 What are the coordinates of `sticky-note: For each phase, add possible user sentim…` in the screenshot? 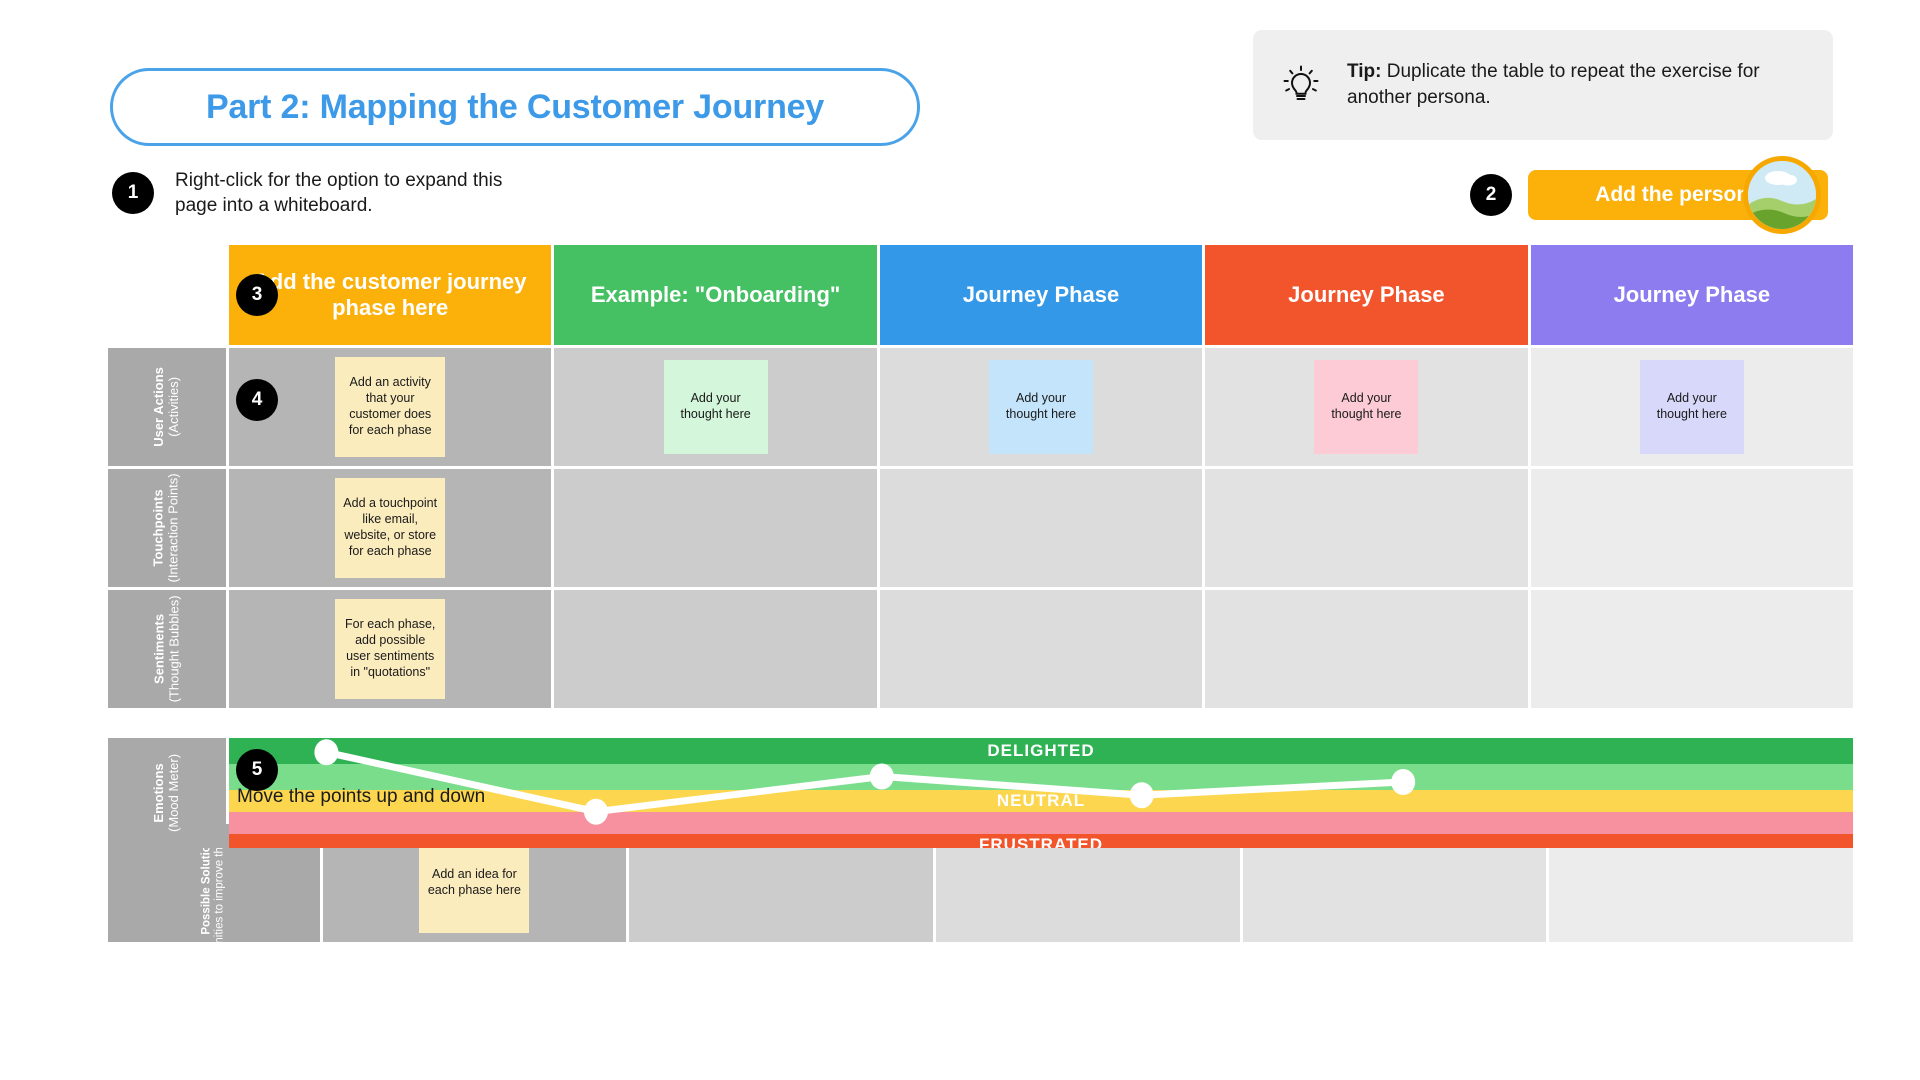 It's located at (390, 649).